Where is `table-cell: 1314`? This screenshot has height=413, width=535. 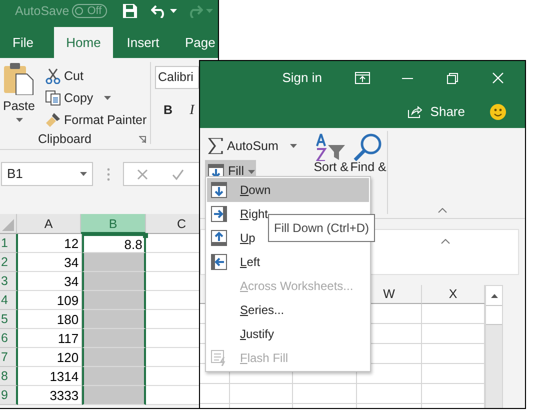 table-cell: 1314 is located at coordinates (50, 376).